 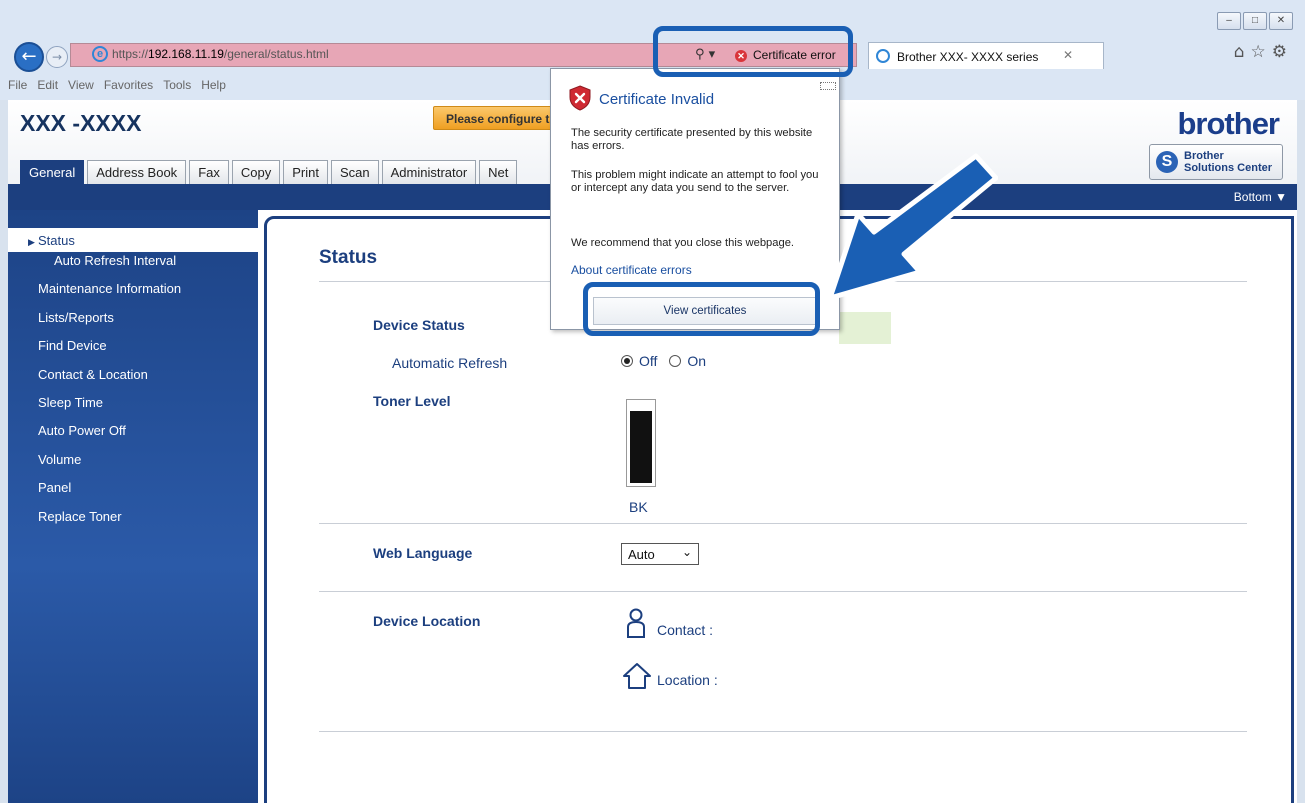 What do you see at coordinates (685, 630) in the screenshot?
I see `contact-label: Contact :` at bounding box center [685, 630].